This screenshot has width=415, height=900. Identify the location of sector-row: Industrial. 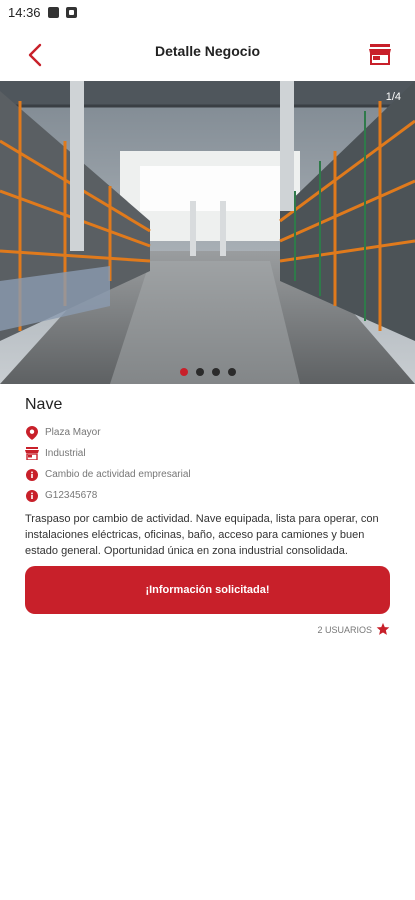
(207, 453).